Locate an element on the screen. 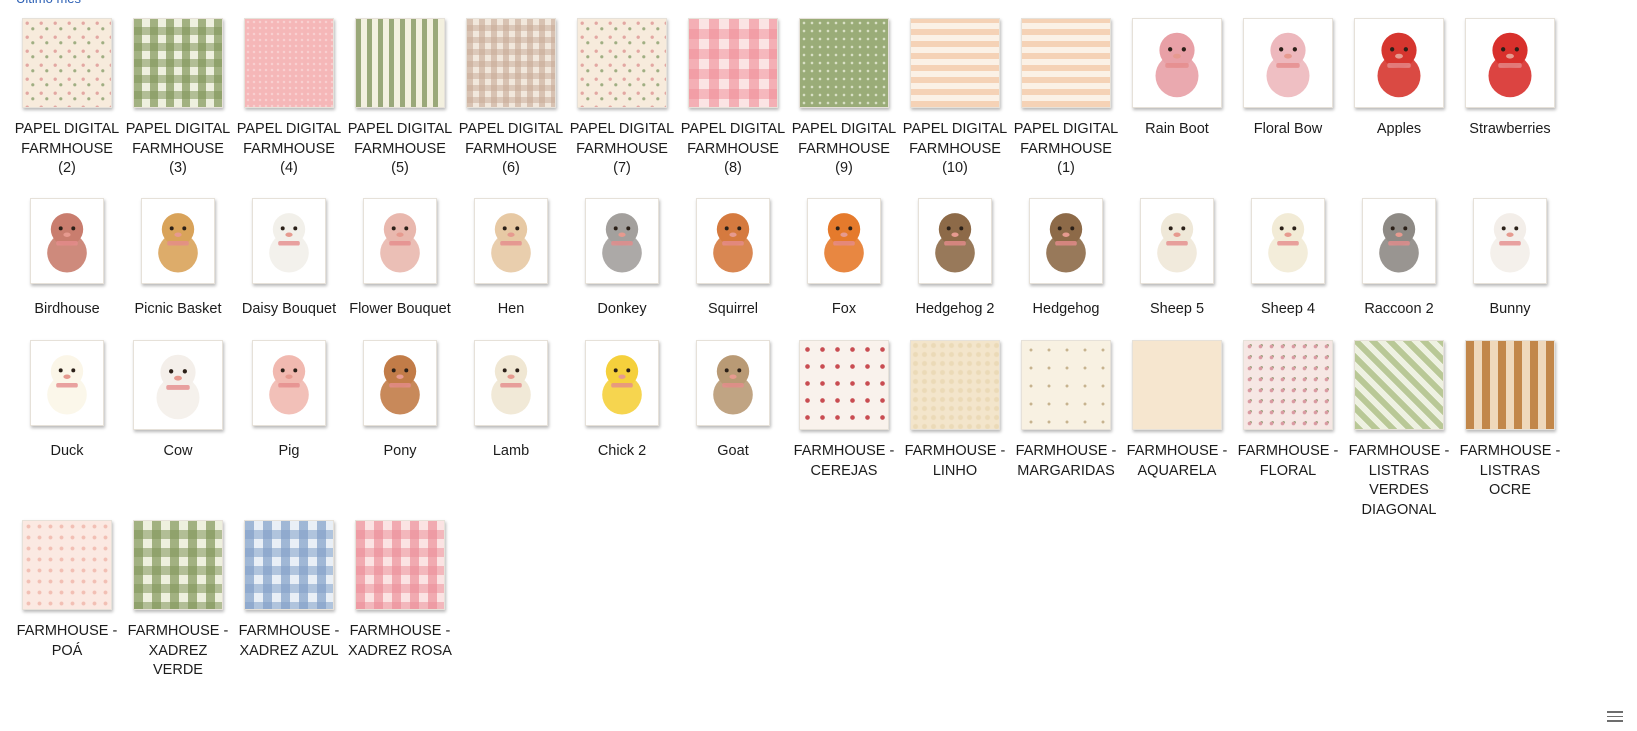  file-name: FARMHOUSE - POÁ is located at coordinates (67, 641).